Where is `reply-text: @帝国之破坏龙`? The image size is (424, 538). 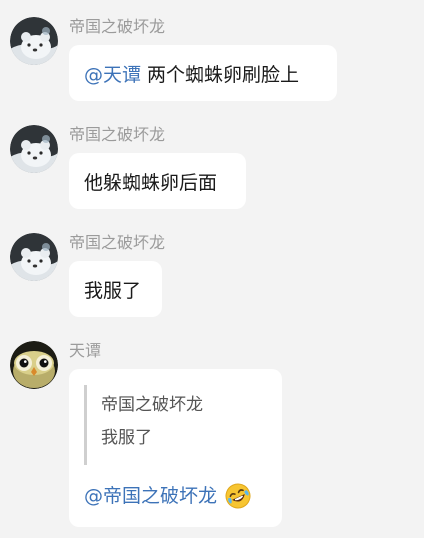 reply-text: @帝国之破坏龙 is located at coordinates (167, 496).